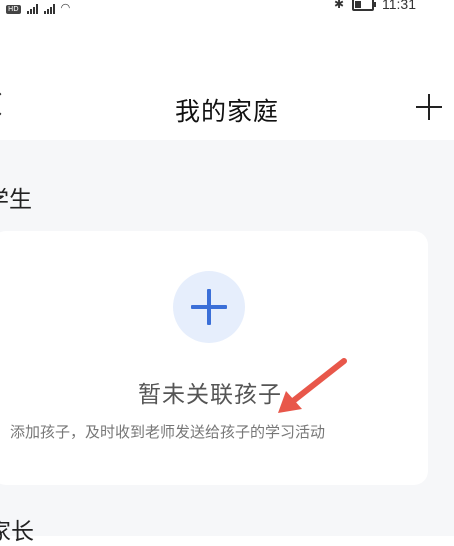 The image size is (454, 546). I want to click on signal-icon, so click(32, 9).